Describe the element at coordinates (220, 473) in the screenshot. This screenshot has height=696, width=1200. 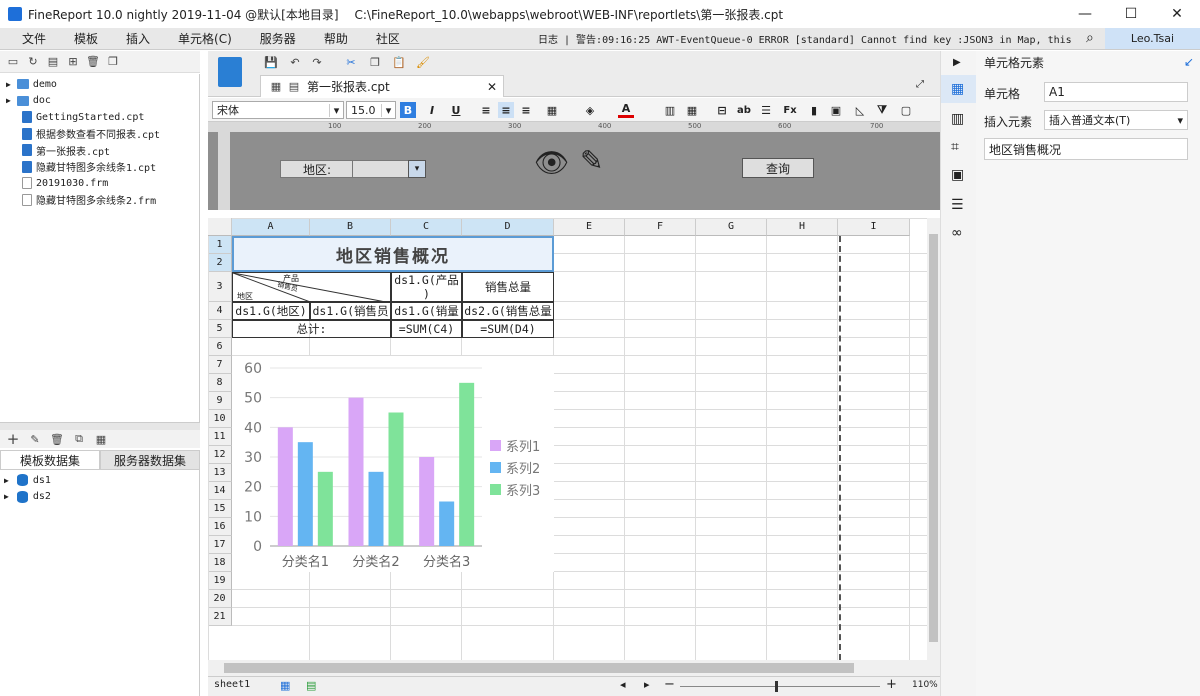
I see `row-header: 13` at that location.